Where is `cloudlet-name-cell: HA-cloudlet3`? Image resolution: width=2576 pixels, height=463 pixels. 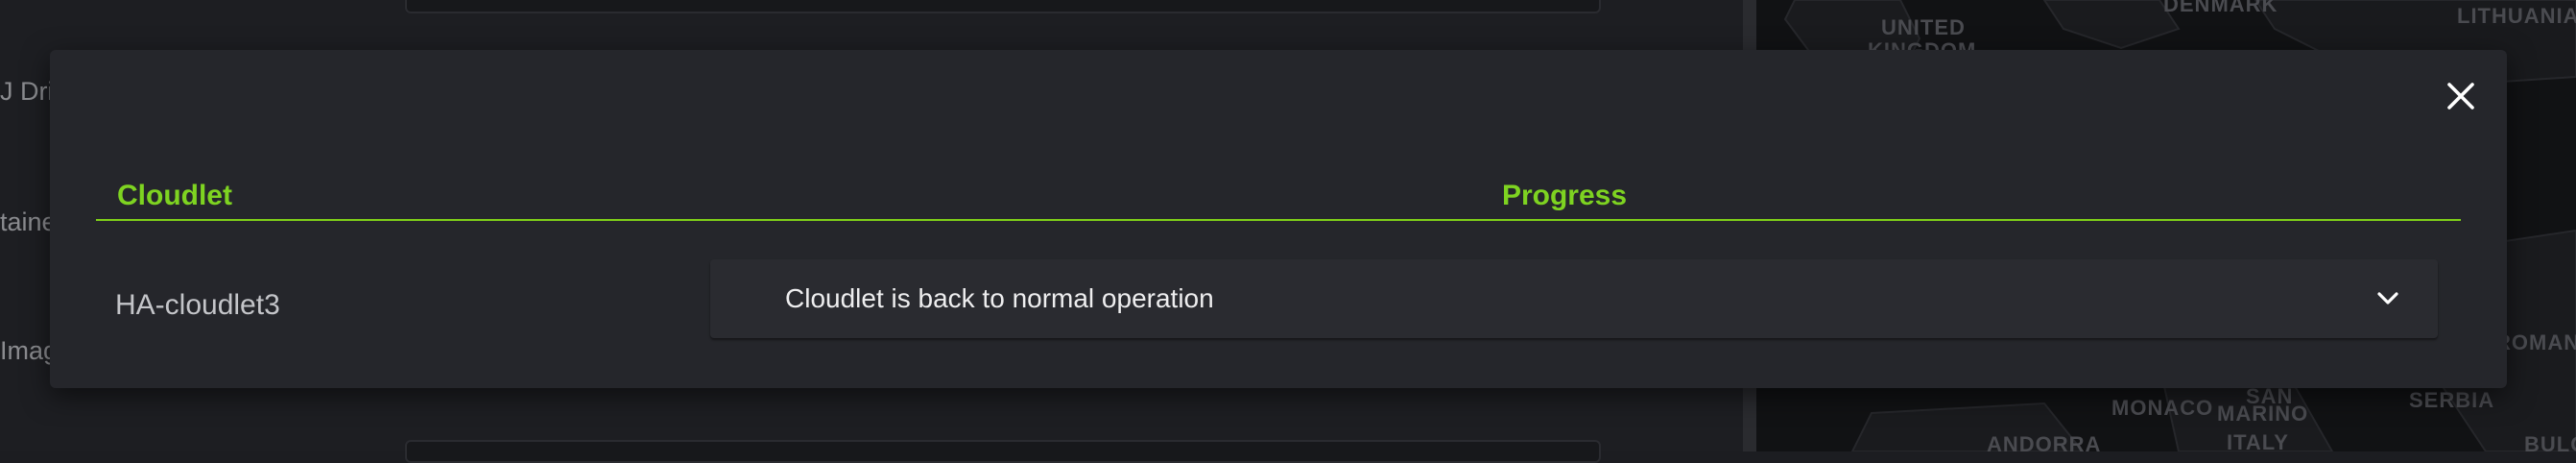 cloudlet-name-cell: HA-cloudlet3 is located at coordinates (197, 305).